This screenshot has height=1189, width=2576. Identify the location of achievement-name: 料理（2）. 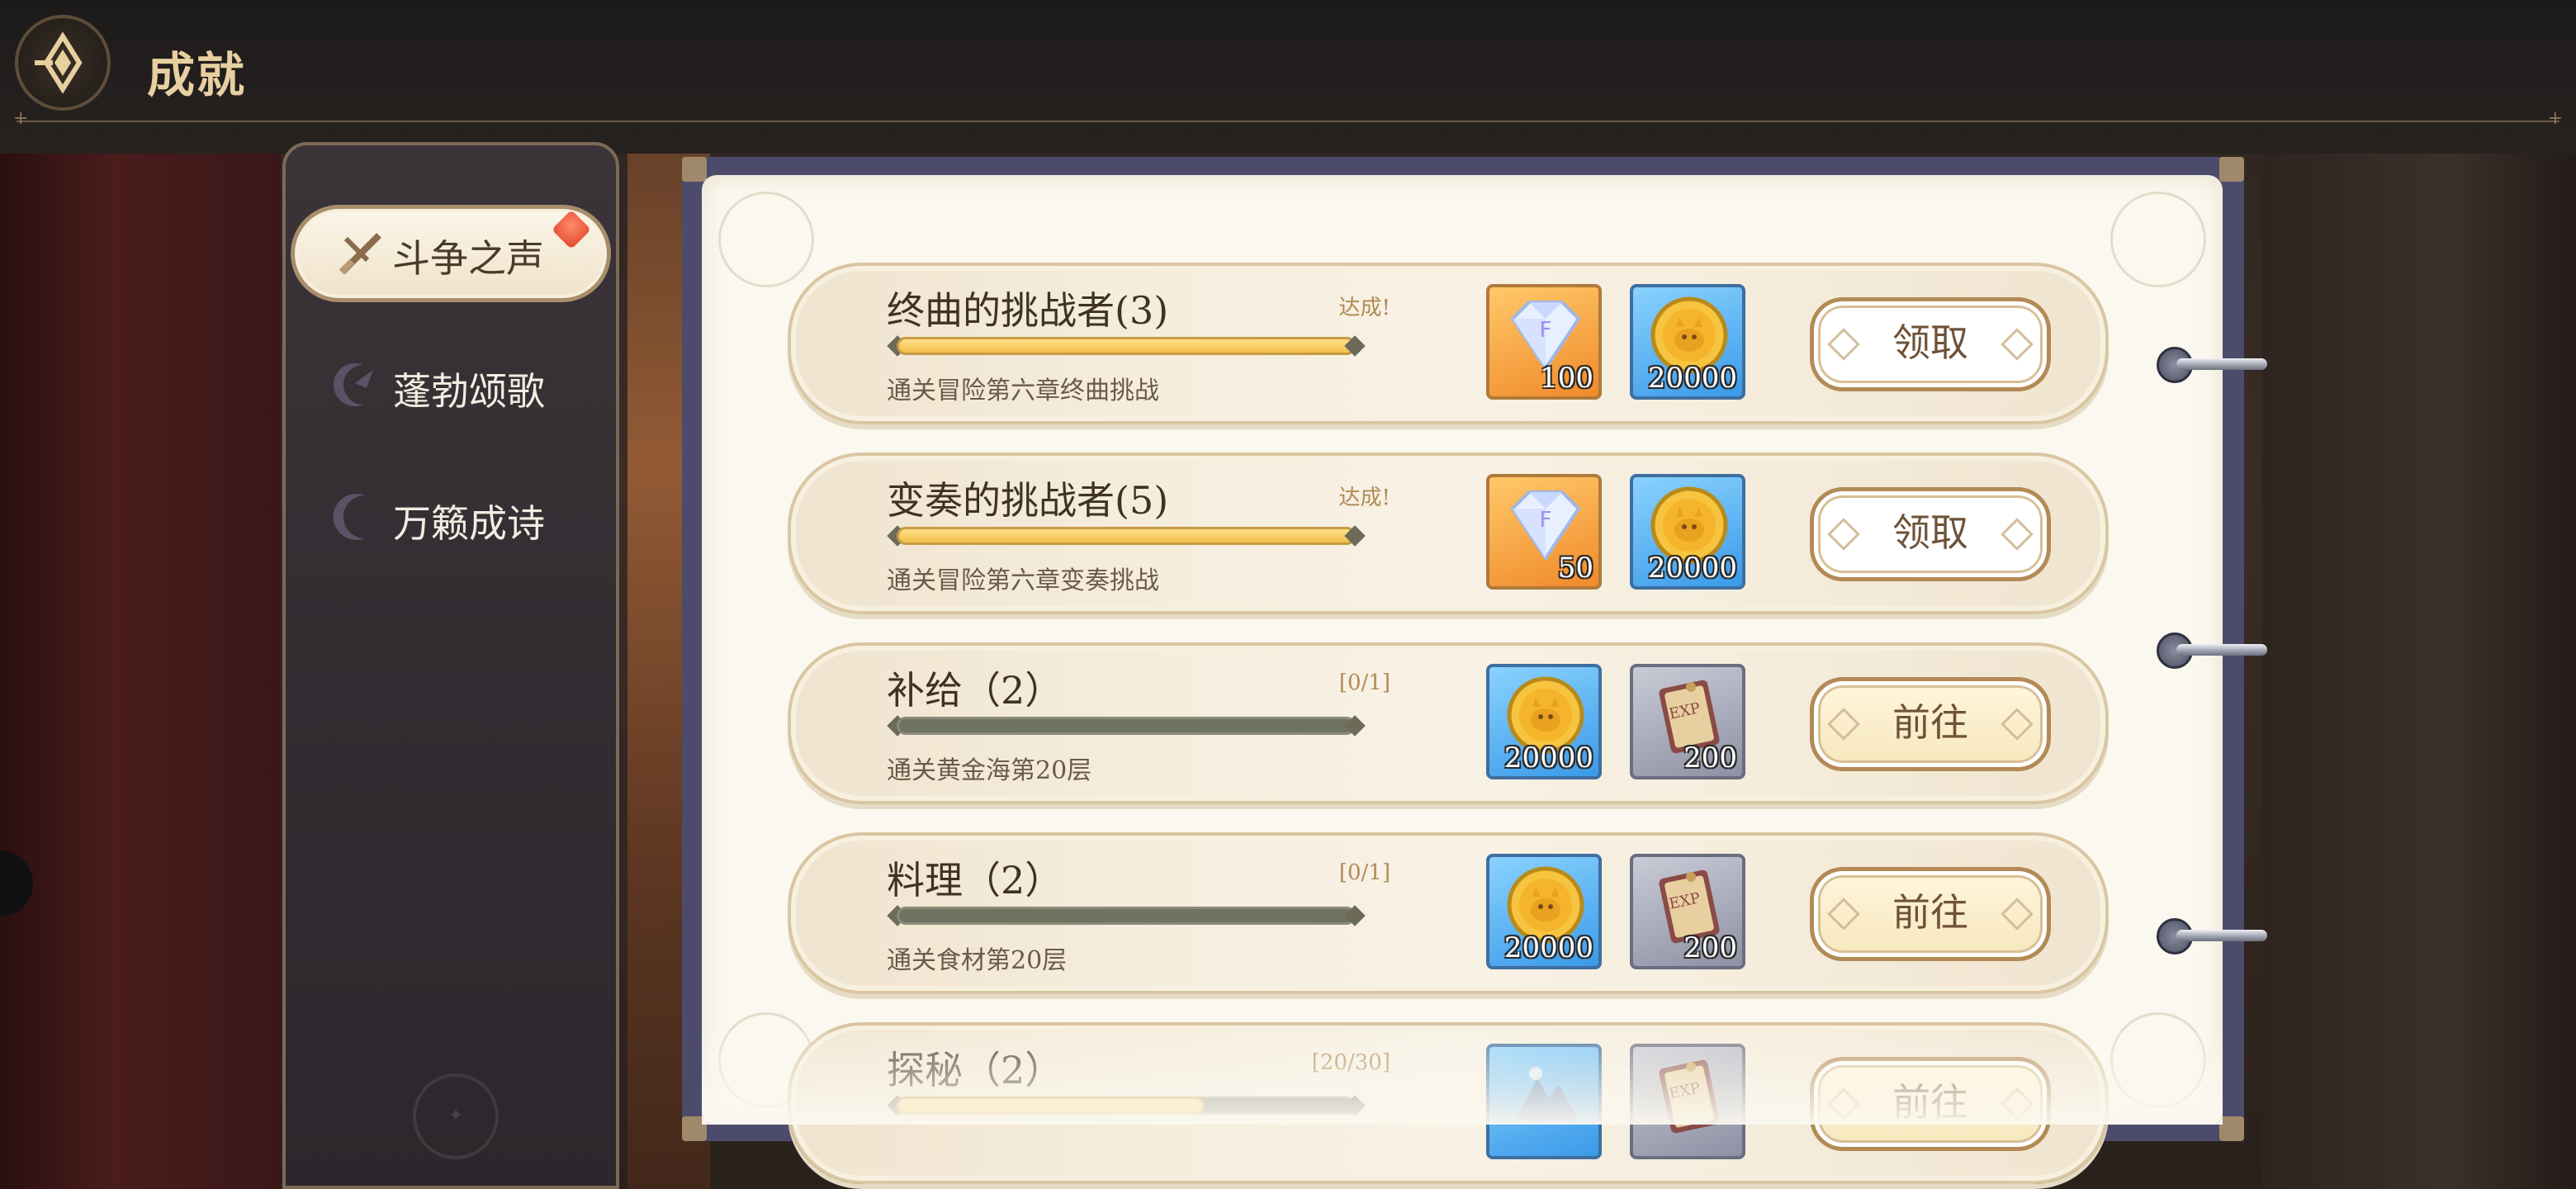
(975, 880).